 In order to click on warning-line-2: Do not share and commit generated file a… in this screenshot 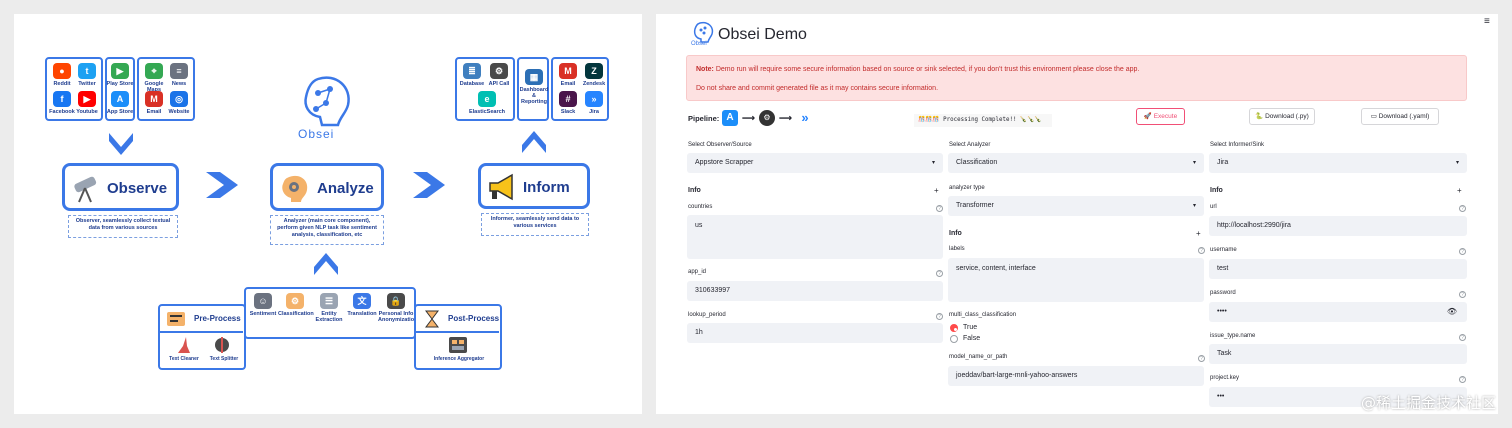, I will do `click(817, 88)`.